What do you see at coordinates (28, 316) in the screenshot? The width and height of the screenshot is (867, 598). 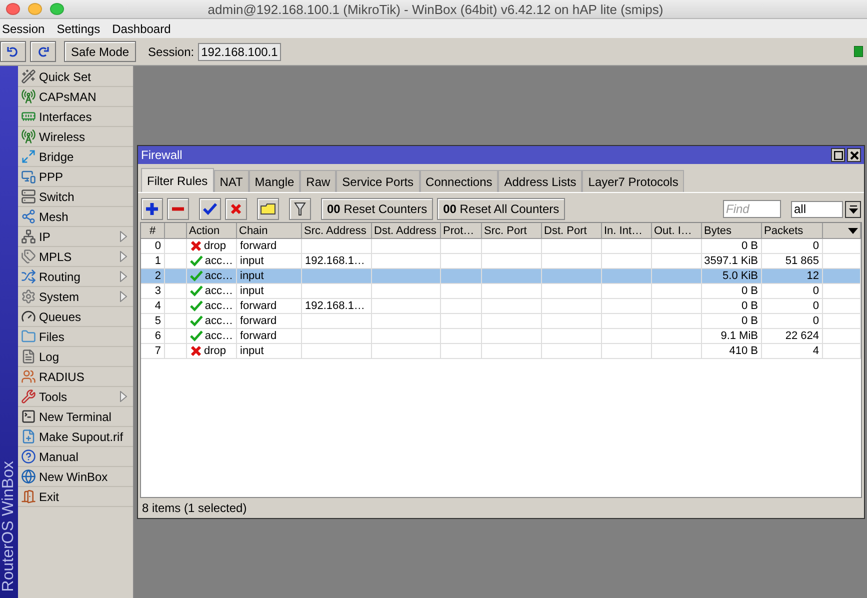 I see `gauge-icon` at bounding box center [28, 316].